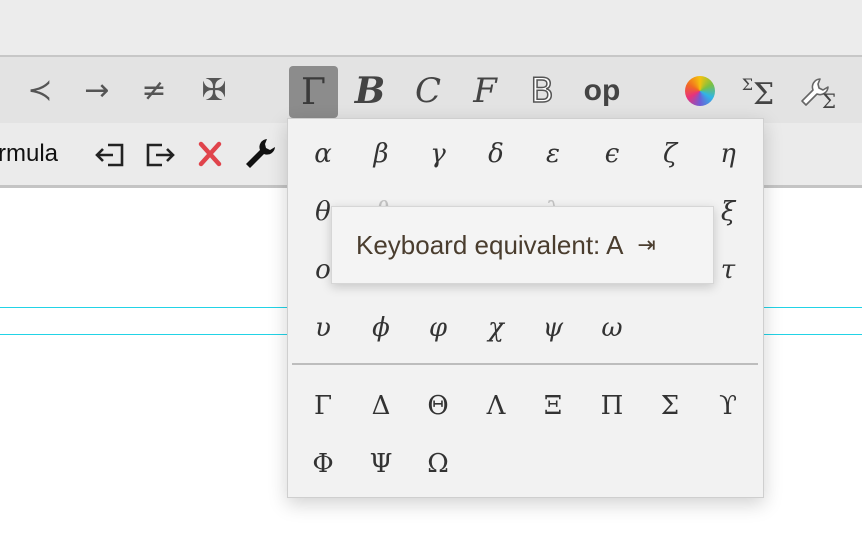 The height and width of the screenshot is (556, 862). Describe the element at coordinates (97, 90) in the screenshot. I see `right-arrow-symbol-button: →` at that location.